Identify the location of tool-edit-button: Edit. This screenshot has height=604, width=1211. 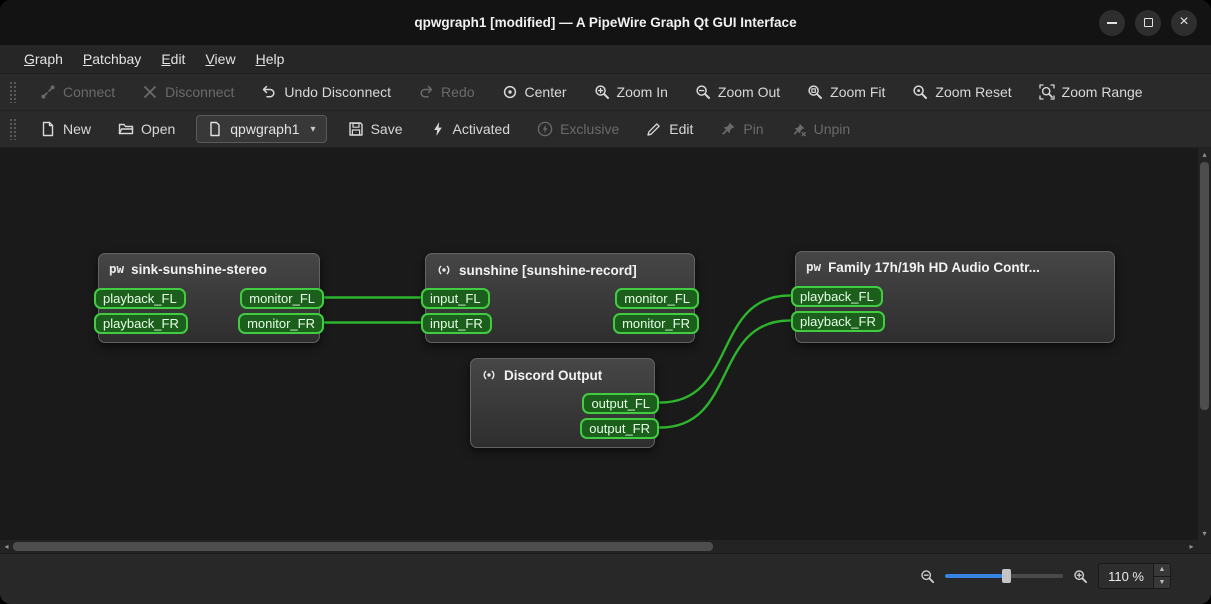
(669, 129).